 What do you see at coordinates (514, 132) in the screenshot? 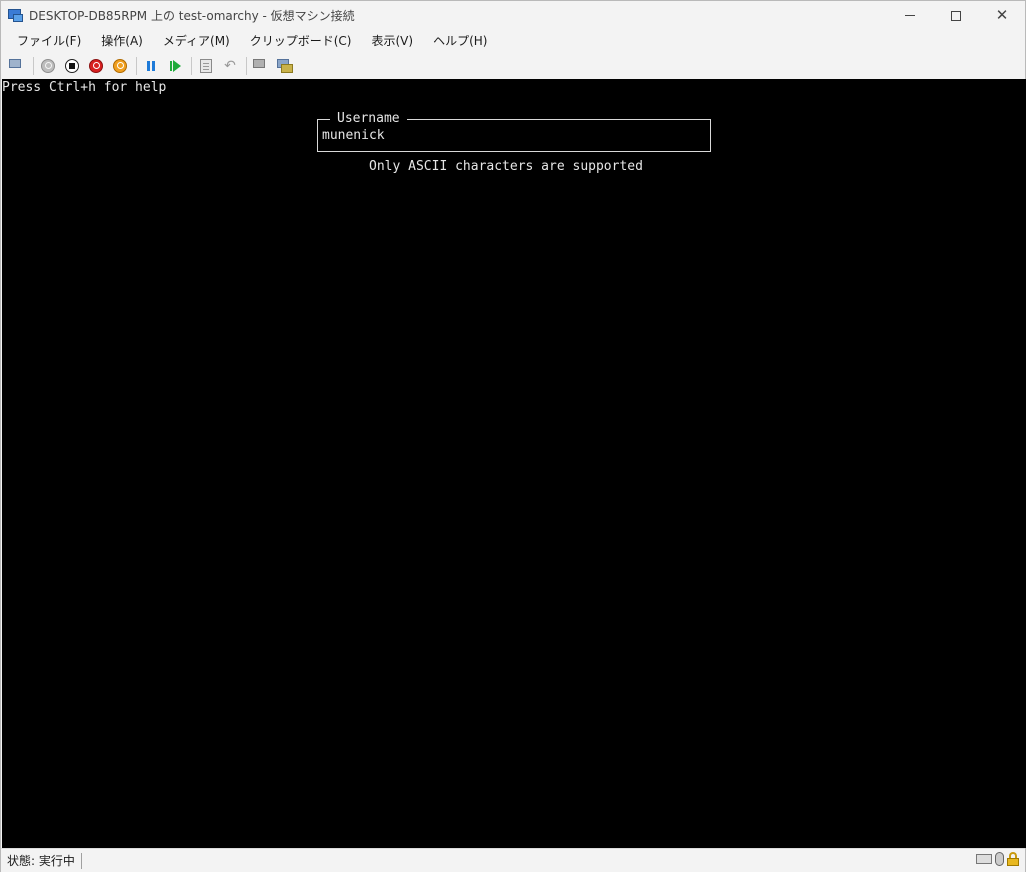
I see `username-field: Username munenick` at bounding box center [514, 132].